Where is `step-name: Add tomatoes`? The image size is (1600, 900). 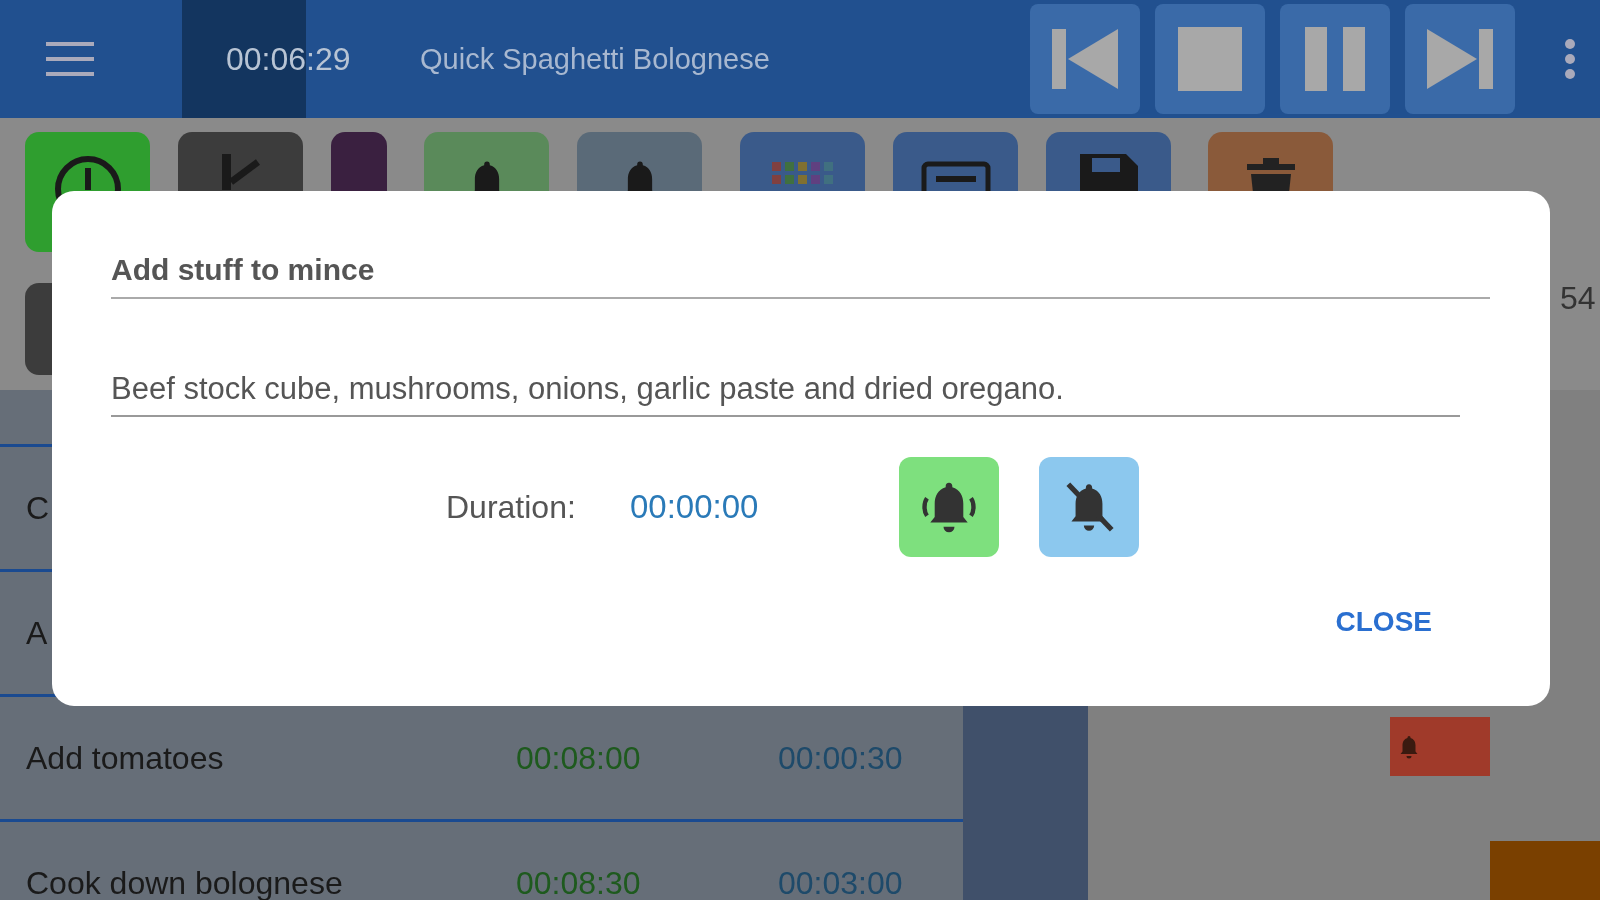
step-name: Add tomatoes is located at coordinates (125, 758).